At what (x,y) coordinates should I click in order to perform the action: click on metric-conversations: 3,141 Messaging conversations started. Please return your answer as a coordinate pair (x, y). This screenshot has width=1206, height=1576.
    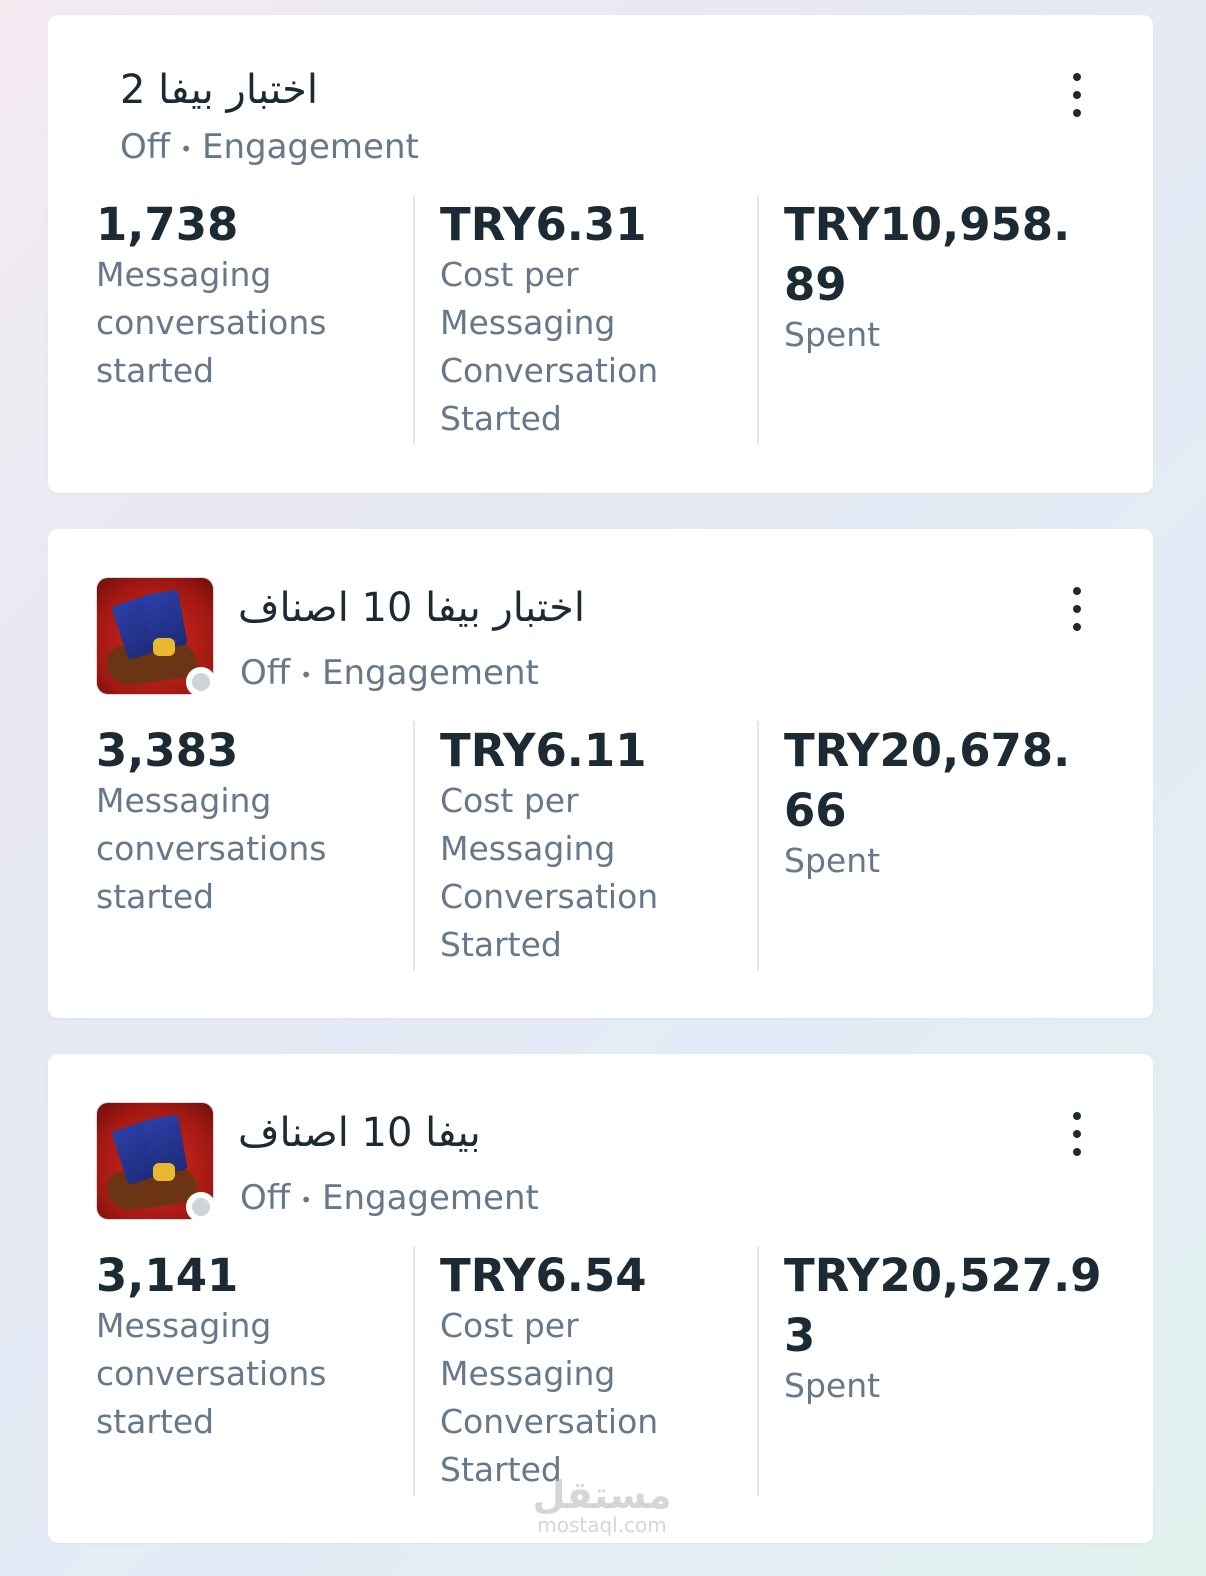
    Looking at the image, I should click on (261, 1346).